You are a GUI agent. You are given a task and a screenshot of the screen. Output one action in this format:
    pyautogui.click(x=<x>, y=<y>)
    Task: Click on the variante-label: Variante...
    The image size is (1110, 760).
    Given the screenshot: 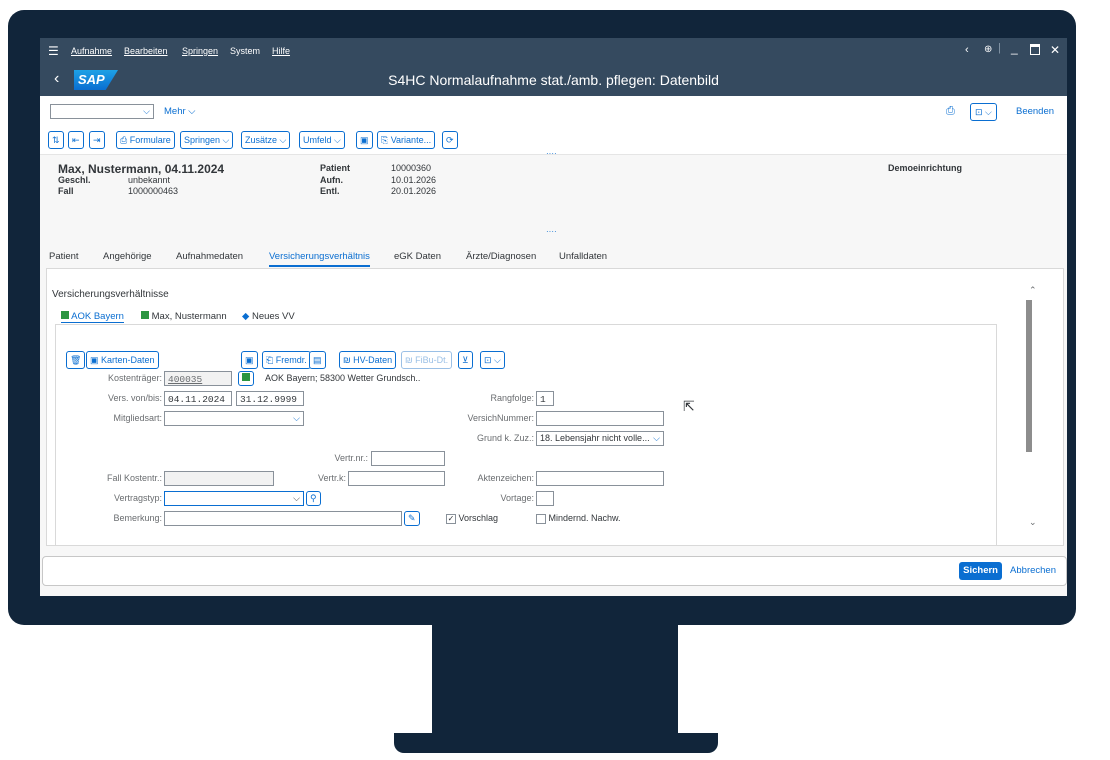 What is the action you would take?
    pyautogui.click(x=411, y=140)
    